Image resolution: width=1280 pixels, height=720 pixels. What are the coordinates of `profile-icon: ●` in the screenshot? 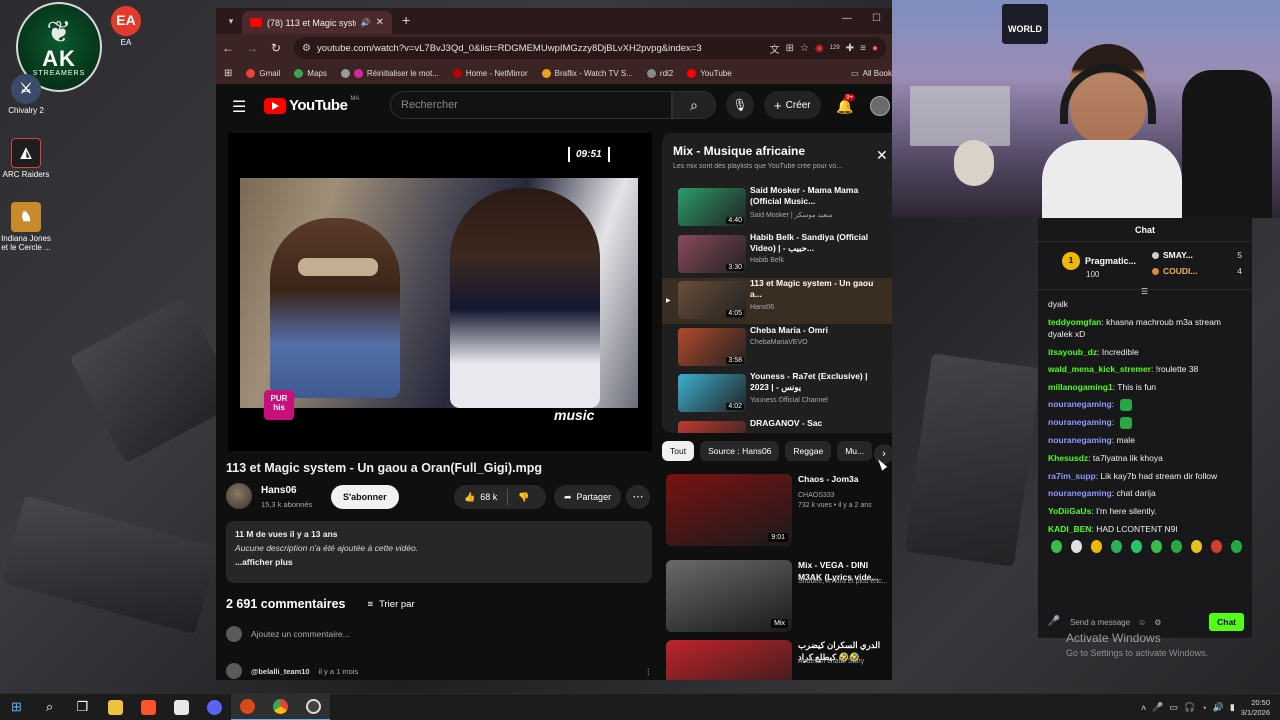 It's located at (875, 48).